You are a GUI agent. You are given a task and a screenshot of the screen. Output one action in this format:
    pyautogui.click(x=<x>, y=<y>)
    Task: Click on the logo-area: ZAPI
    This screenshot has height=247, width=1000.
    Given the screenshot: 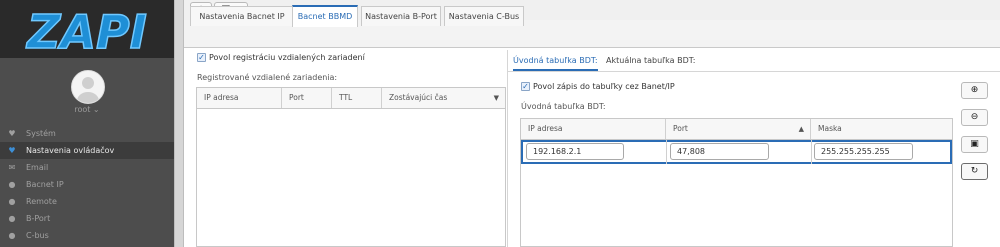 What is the action you would take?
    pyautogui.click(x=87, y=29)
    